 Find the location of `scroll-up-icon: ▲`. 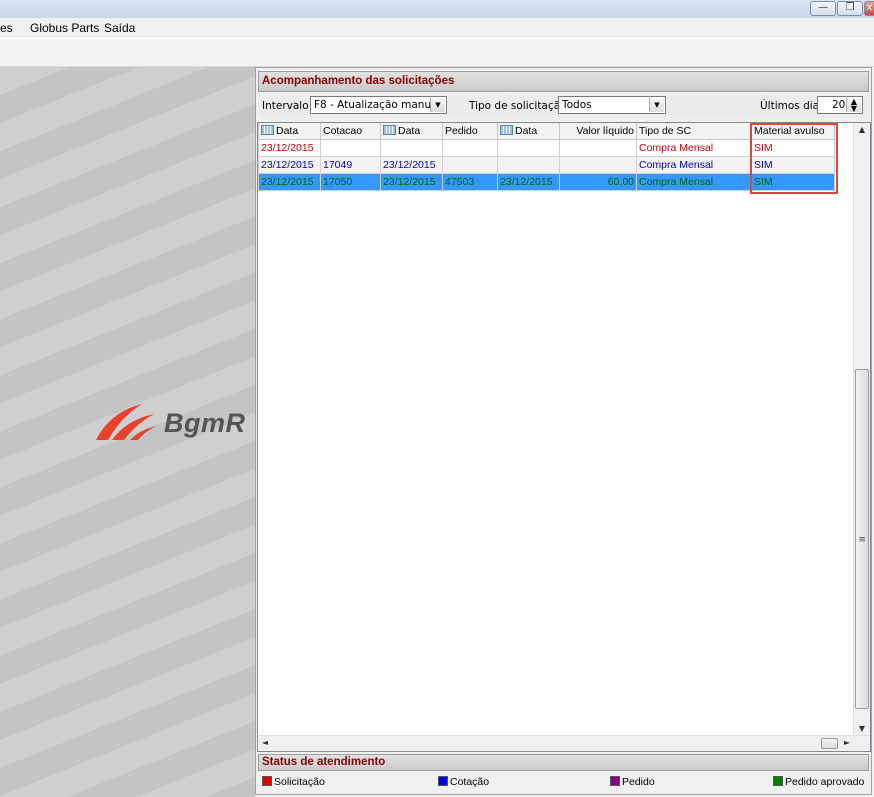

scroll-up-icon: ▲ is located at coordinates (862, 130).